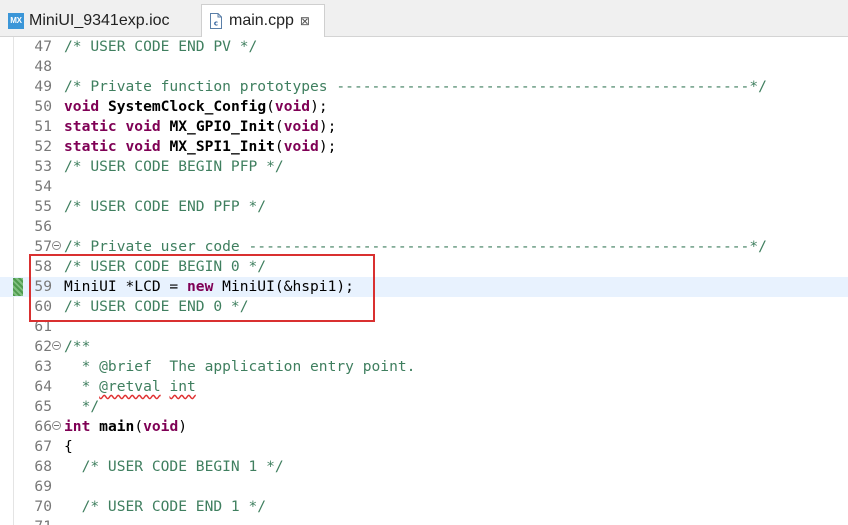 The height and width of the screenshot is (525, 848). What do you see at coordinates (424, 47) in the screenshot?
I see `code-line: 47 /* USER CODE END PV */` at bounding box center [424, 47].